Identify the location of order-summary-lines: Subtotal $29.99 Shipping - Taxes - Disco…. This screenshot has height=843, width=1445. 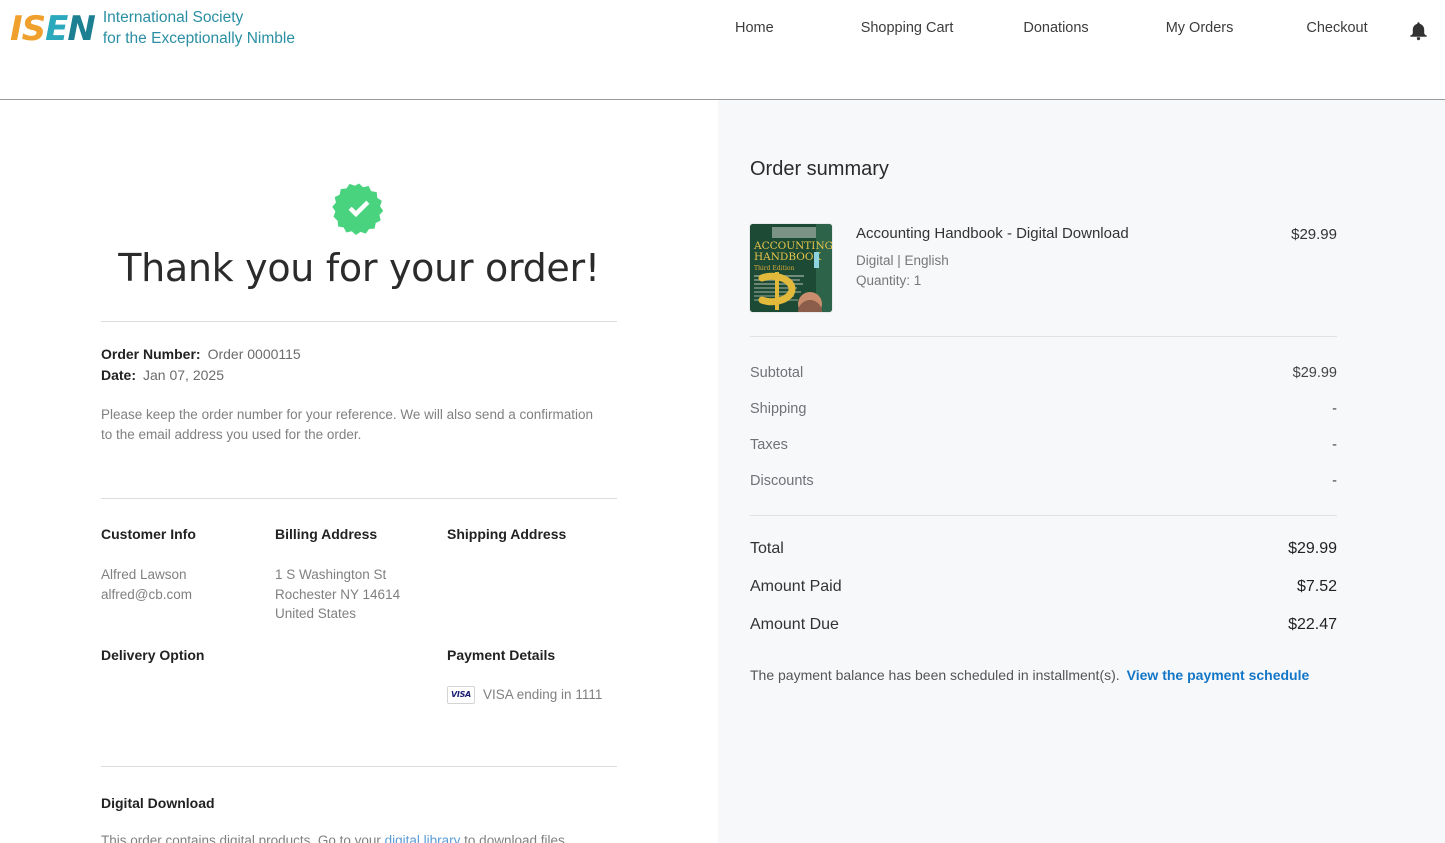
(1043, 426).